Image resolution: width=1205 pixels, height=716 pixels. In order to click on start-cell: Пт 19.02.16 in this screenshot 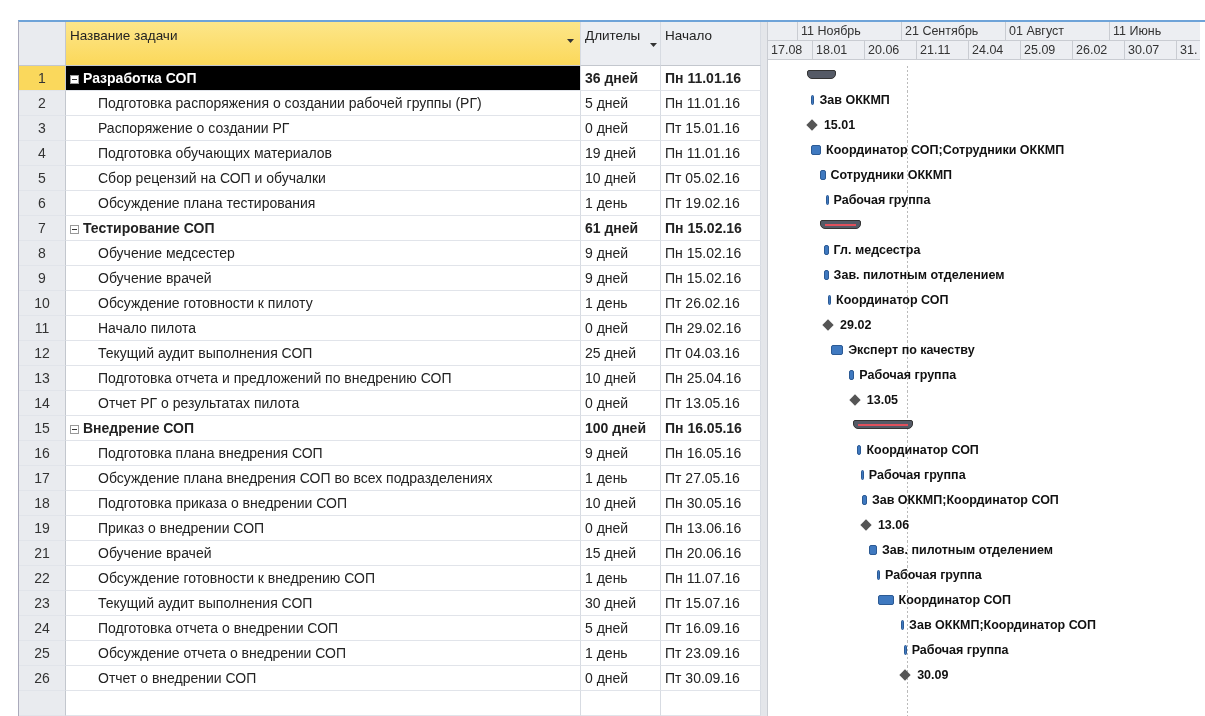, I will do `click(711, 203)`.